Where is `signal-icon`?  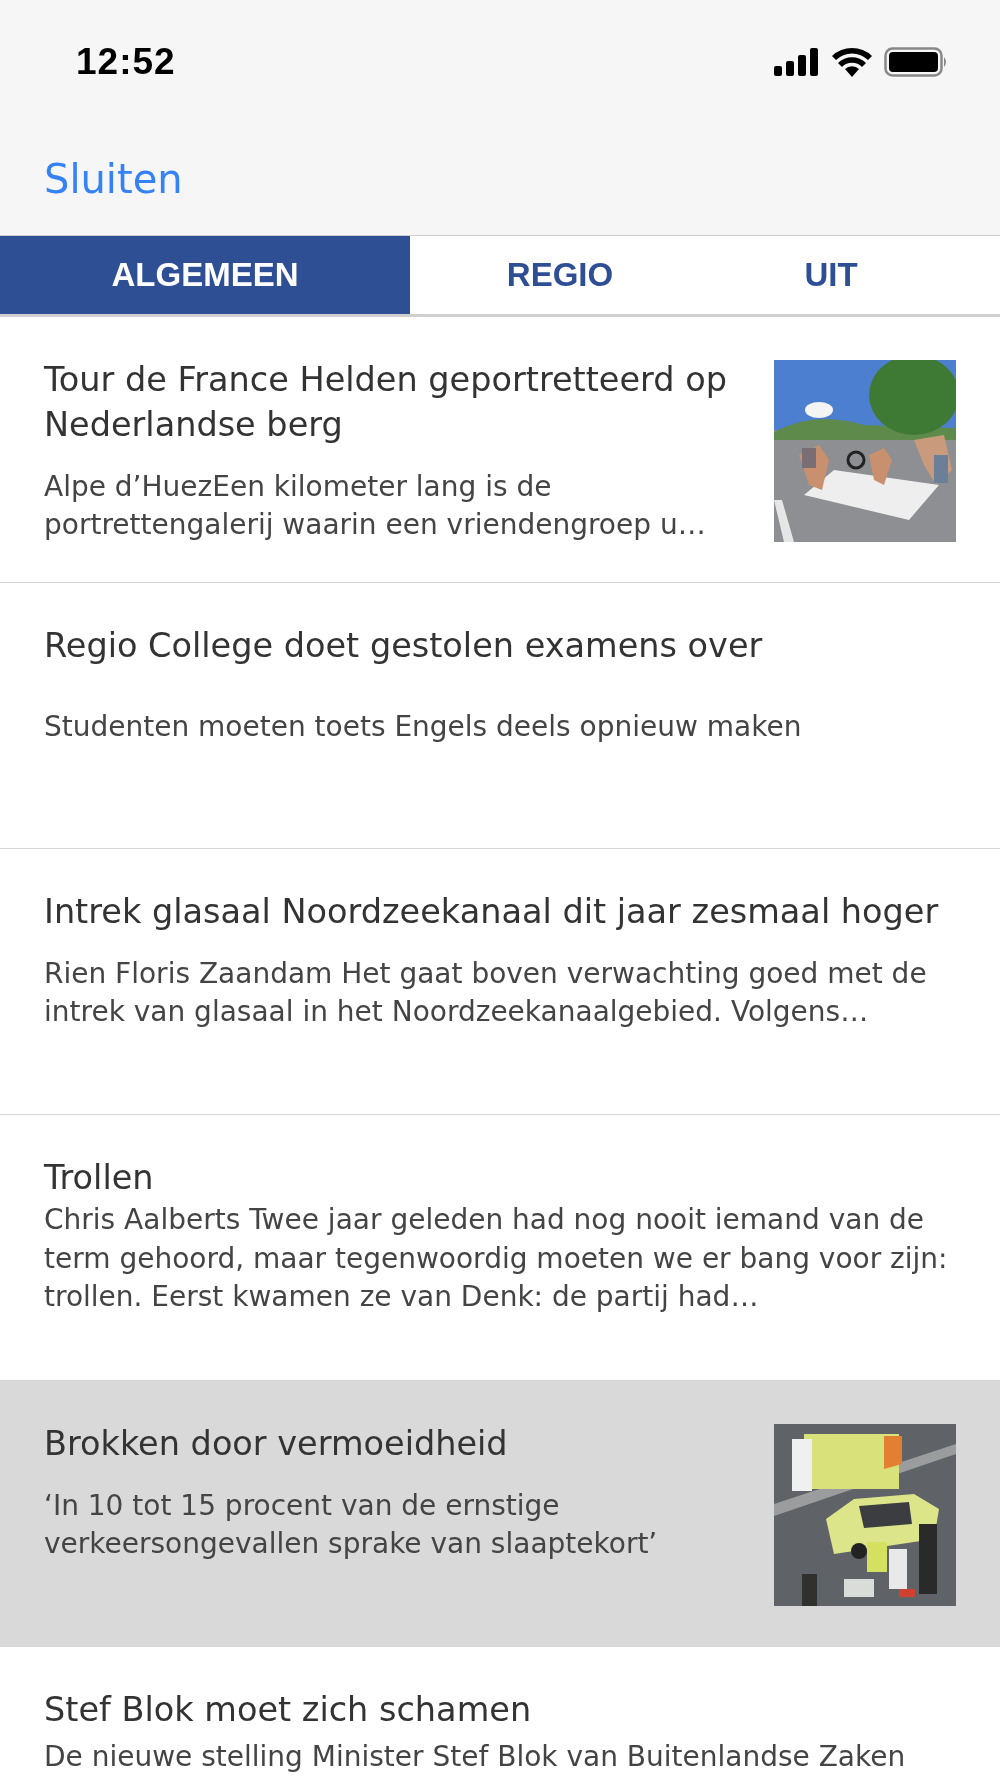
signal-icon is located at coordinates (797, 62).